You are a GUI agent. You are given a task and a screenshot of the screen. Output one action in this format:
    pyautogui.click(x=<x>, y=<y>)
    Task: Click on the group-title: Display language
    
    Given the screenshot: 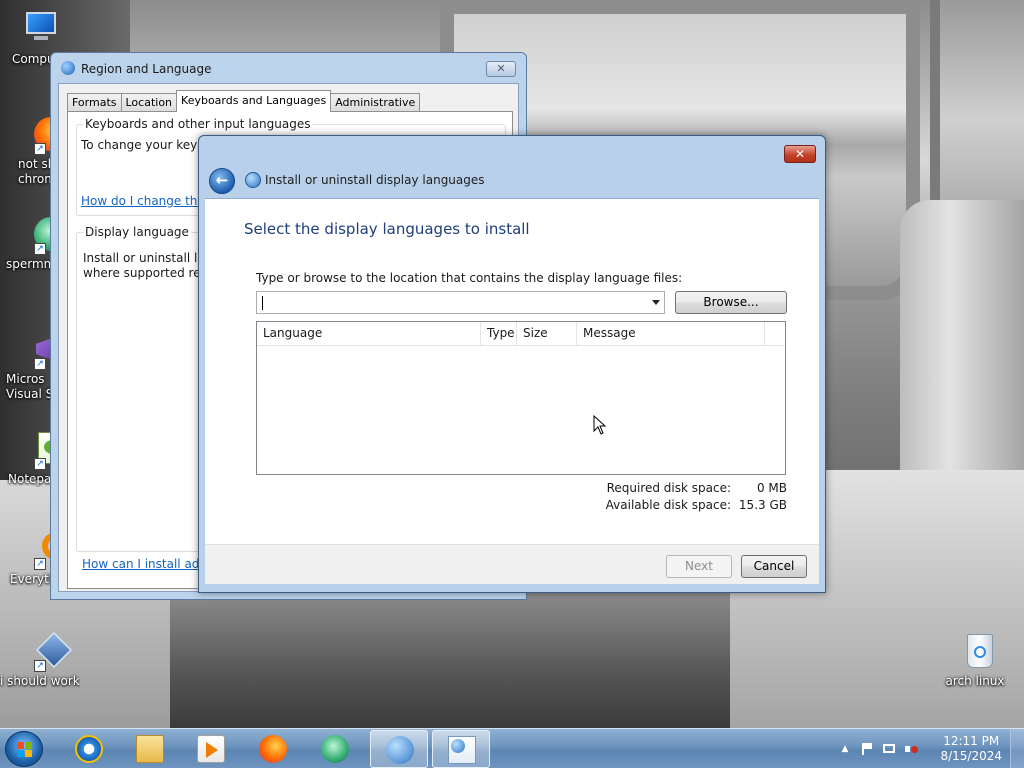 What is the action you would take?
    pyautogui.click(x=137, y=232)
    